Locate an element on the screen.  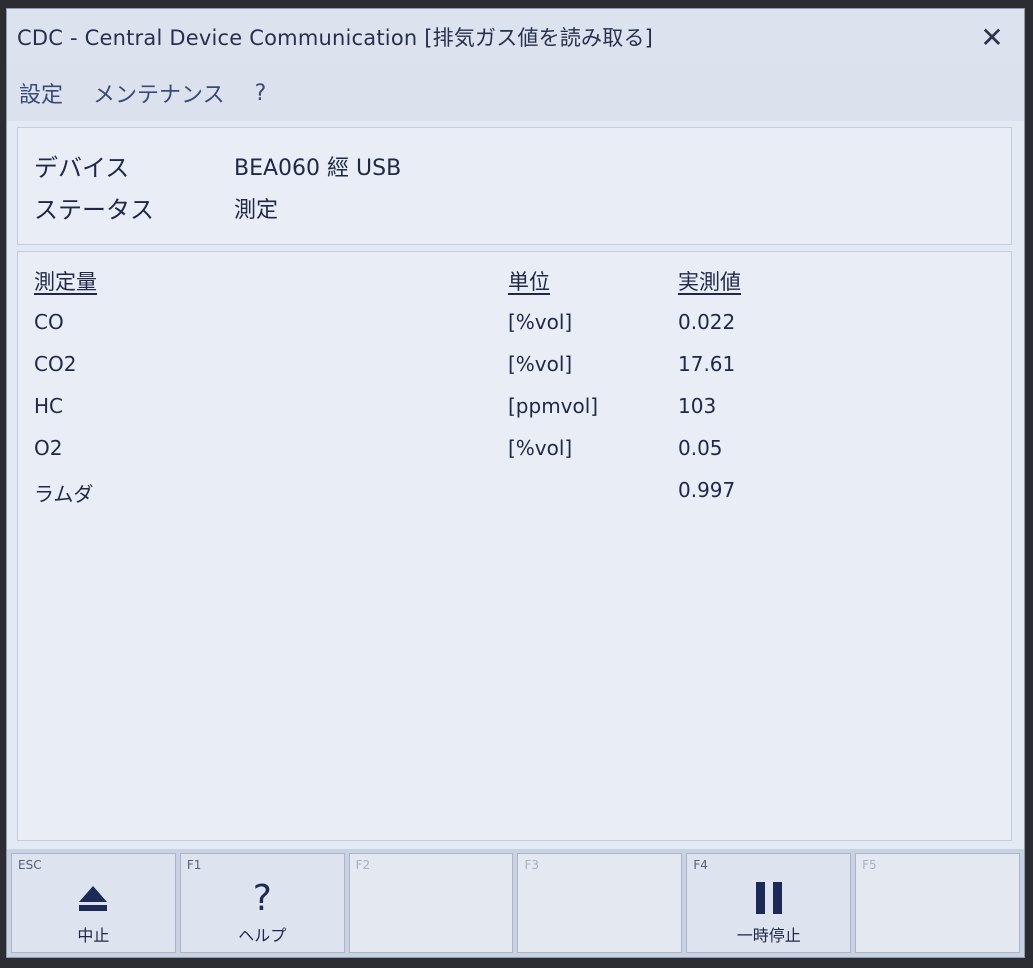
row-quantity: O2 is located at coordinates (48, 448).